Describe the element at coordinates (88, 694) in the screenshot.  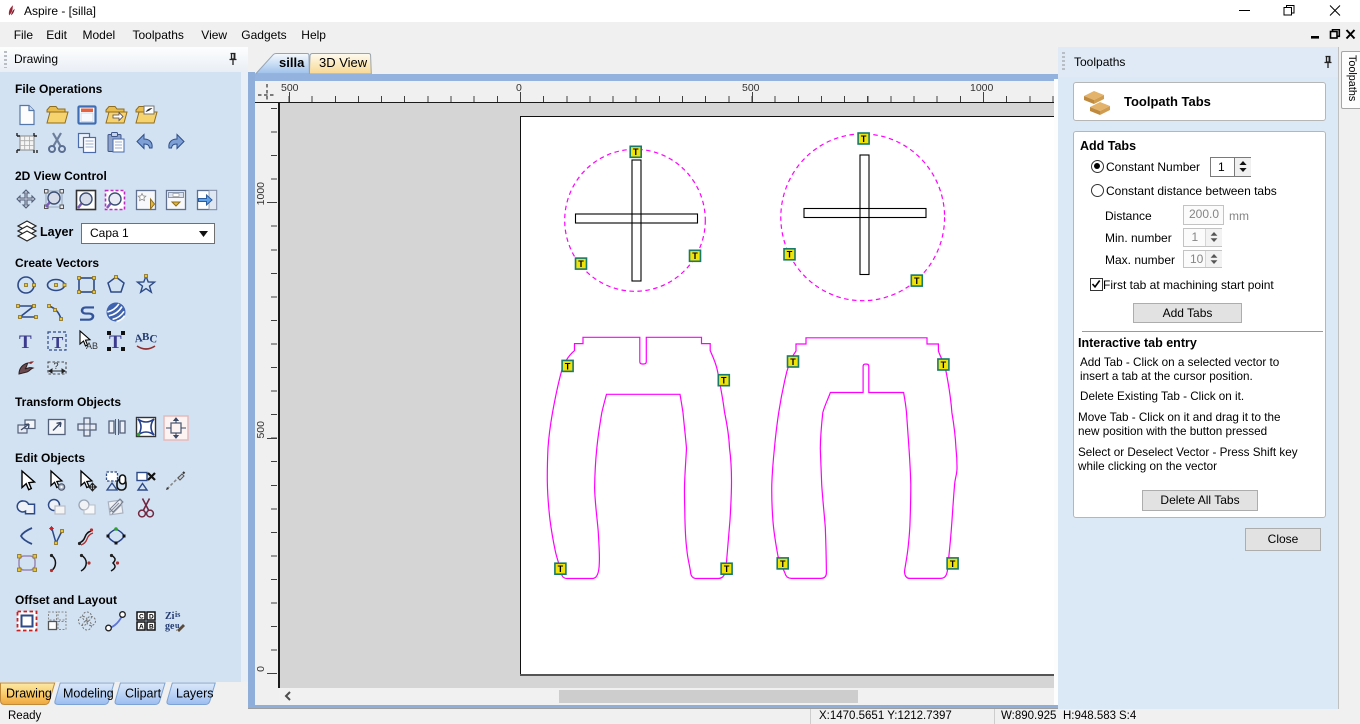
I see `svg-text: Modeling` at that location.